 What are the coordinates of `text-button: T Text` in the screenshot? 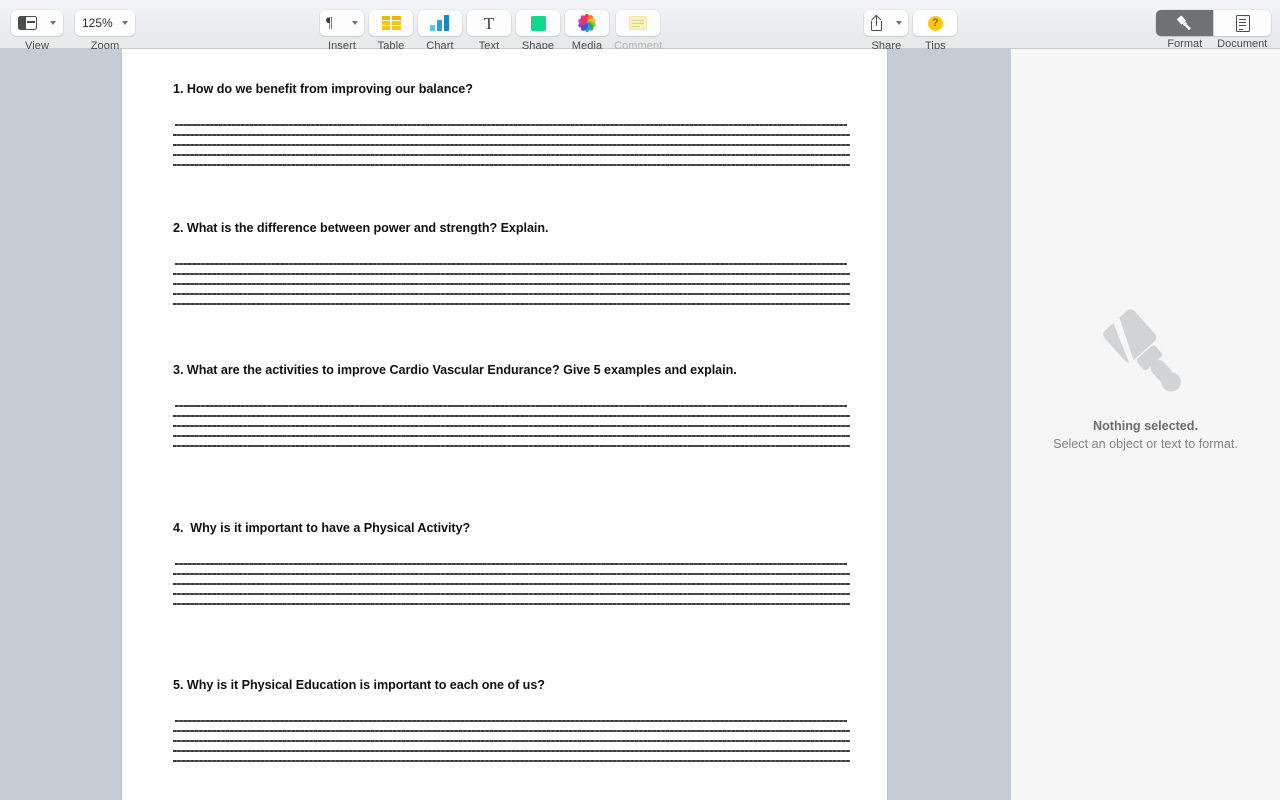 It's located at (489, 31).